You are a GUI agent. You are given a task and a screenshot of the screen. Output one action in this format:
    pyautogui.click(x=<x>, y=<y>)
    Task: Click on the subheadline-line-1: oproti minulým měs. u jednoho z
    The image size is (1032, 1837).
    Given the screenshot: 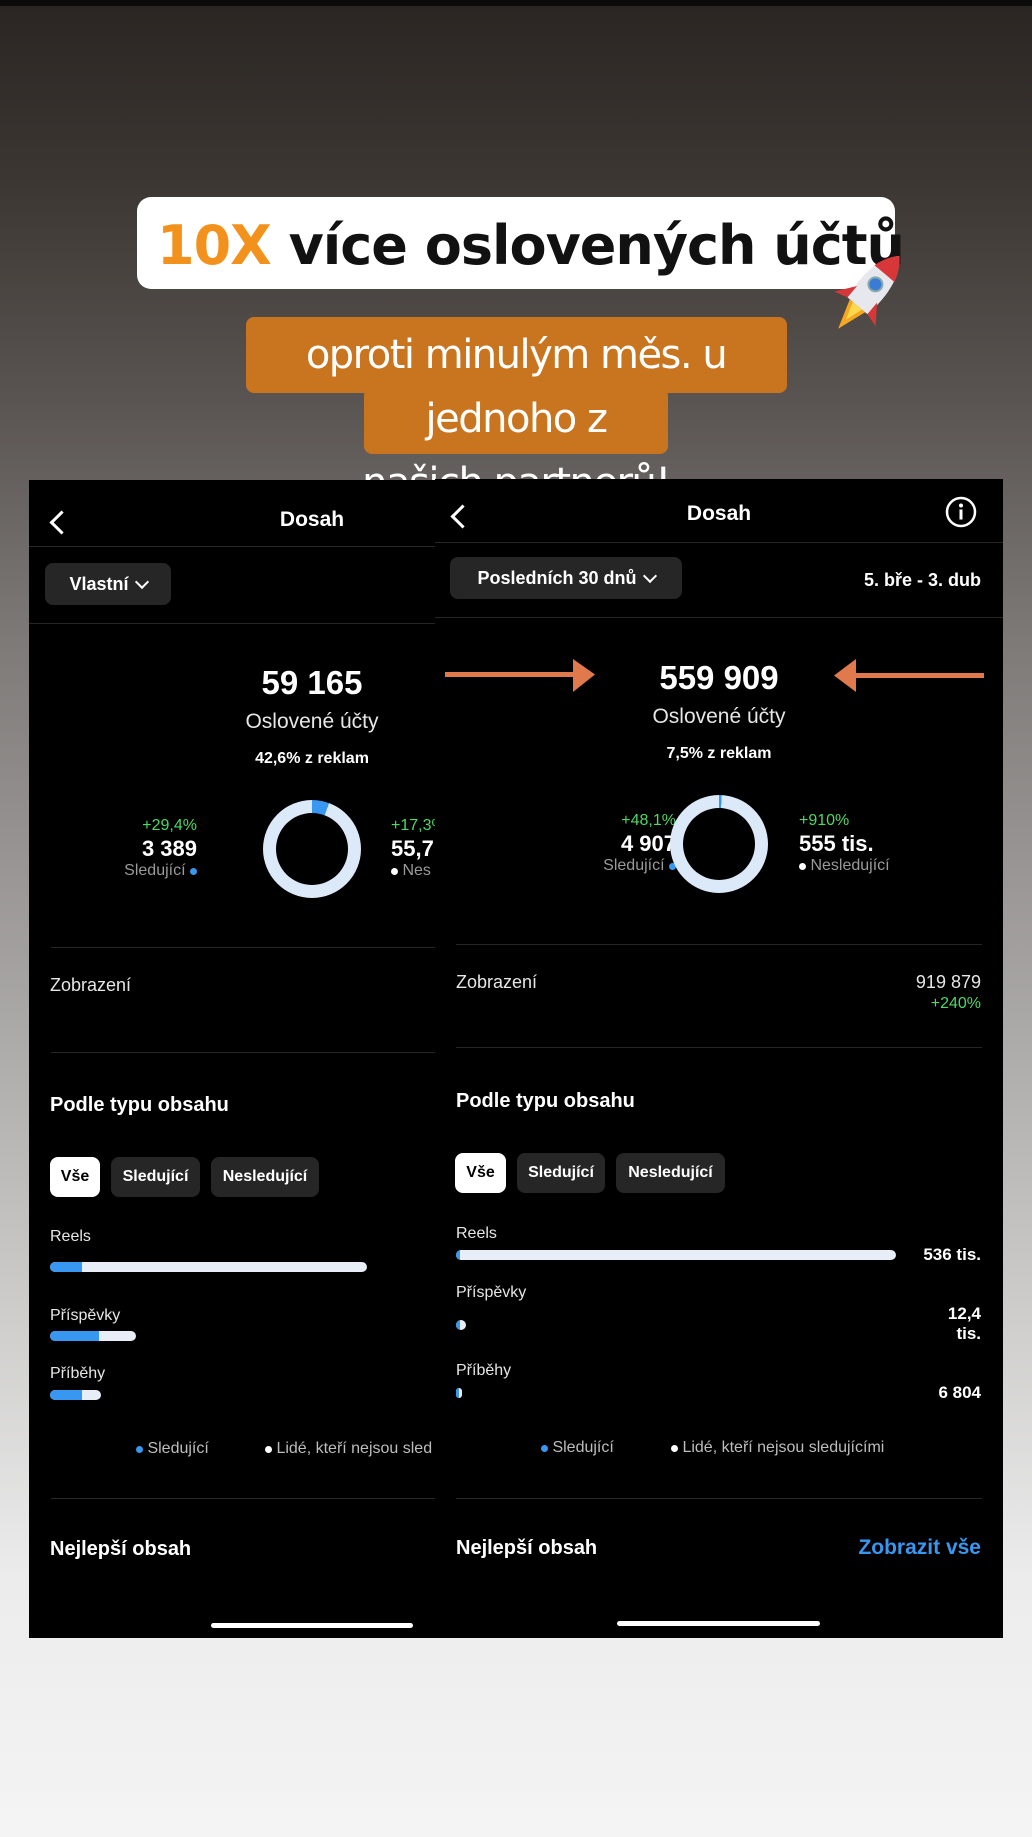 What is the action you would take?
    pyautogui.click(x=516, y=387)
    